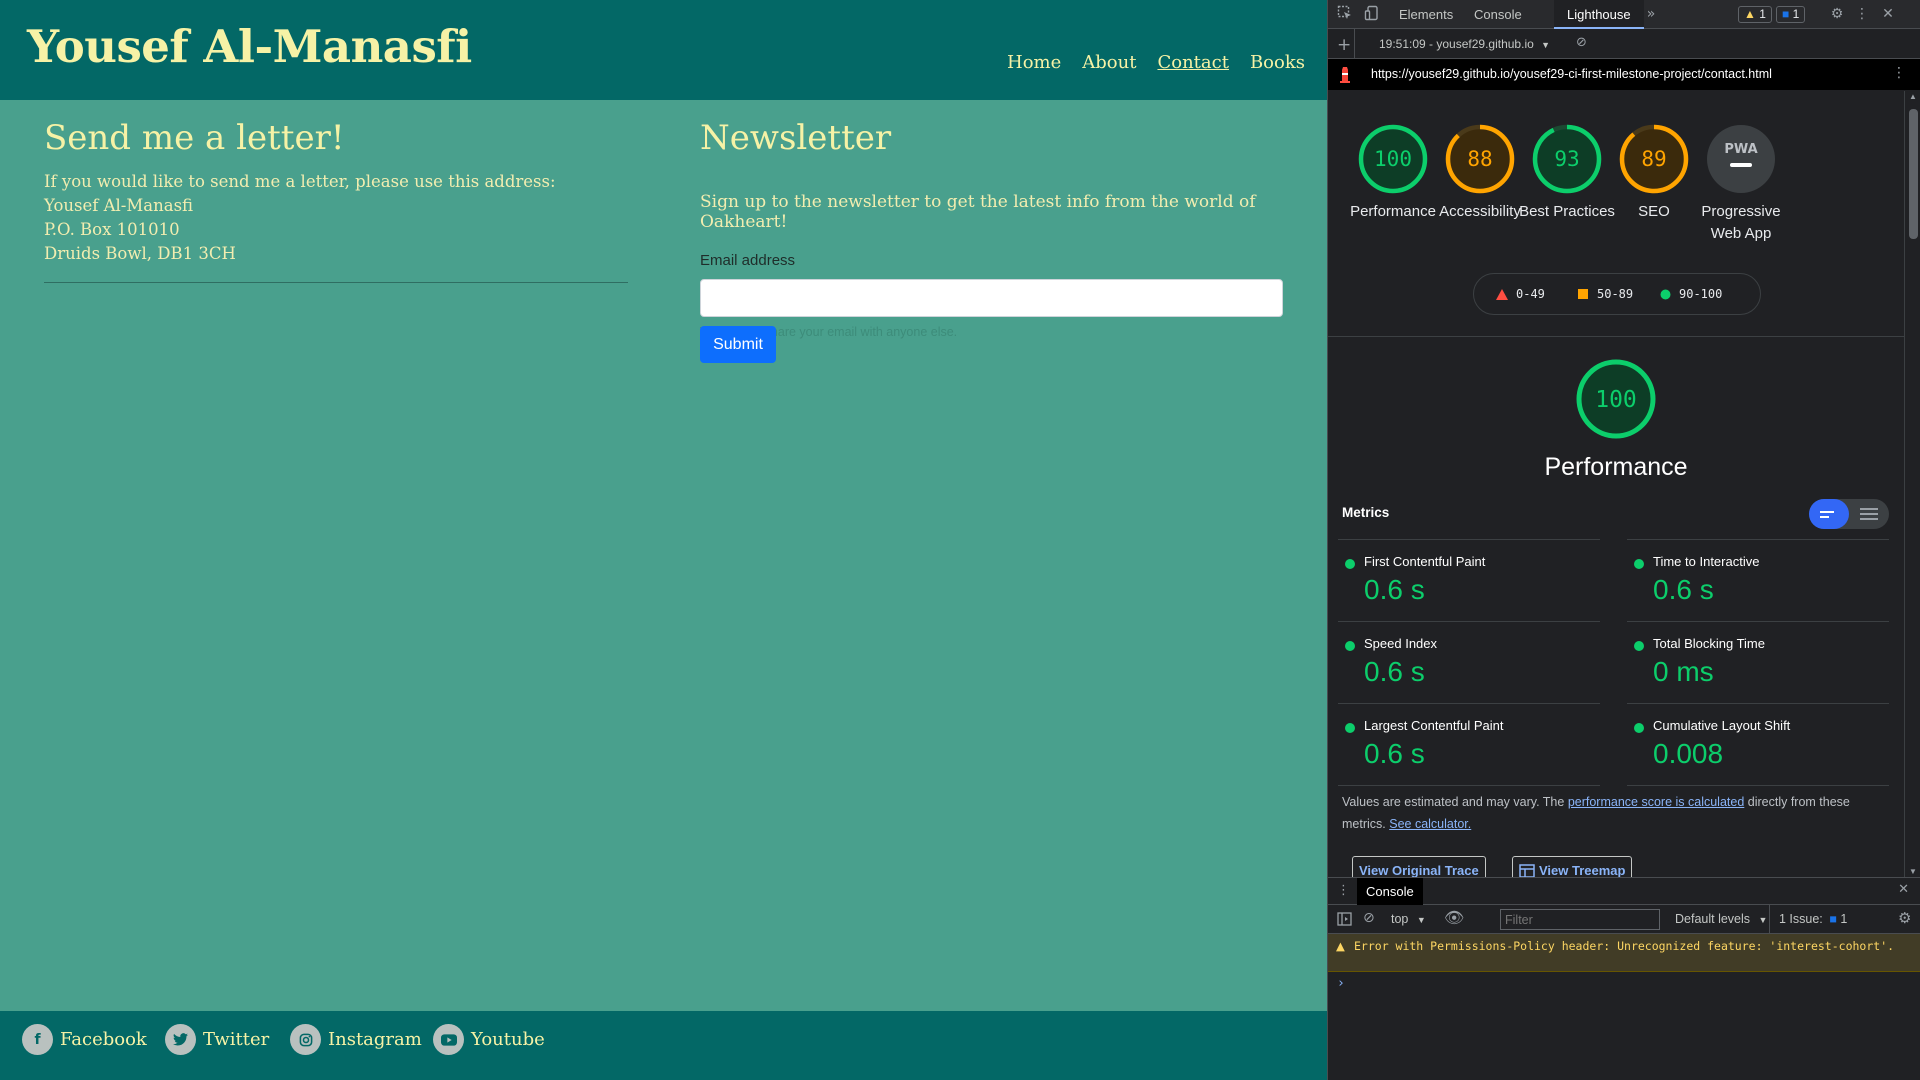  I want to click on metric-speed-index: Speed Index 0.6 s, so click(1469, 662).